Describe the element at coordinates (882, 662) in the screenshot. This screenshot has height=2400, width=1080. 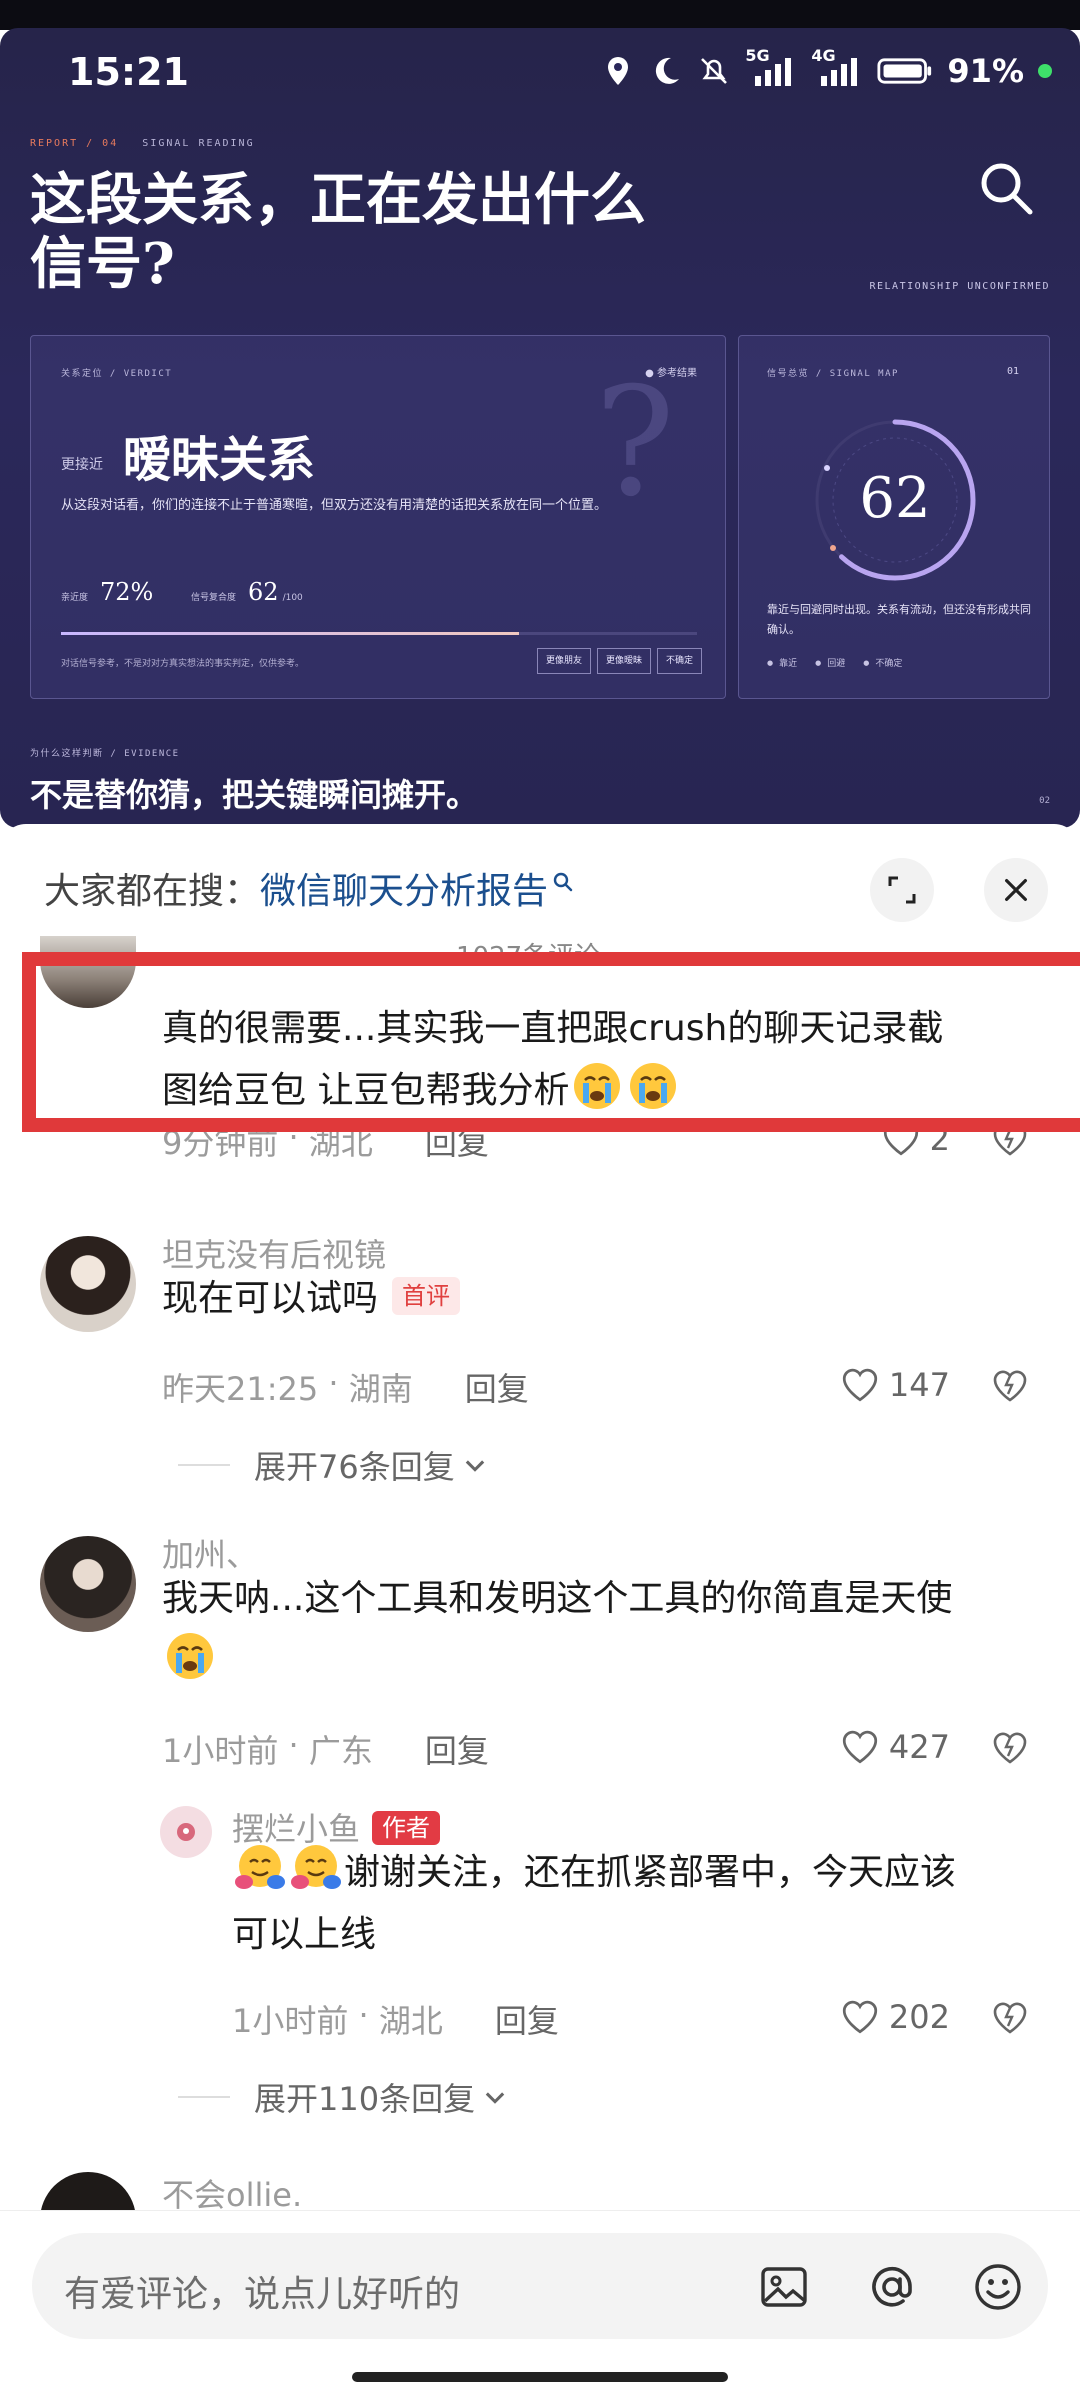
I see `legend-uncertain: 不确定` at that location.